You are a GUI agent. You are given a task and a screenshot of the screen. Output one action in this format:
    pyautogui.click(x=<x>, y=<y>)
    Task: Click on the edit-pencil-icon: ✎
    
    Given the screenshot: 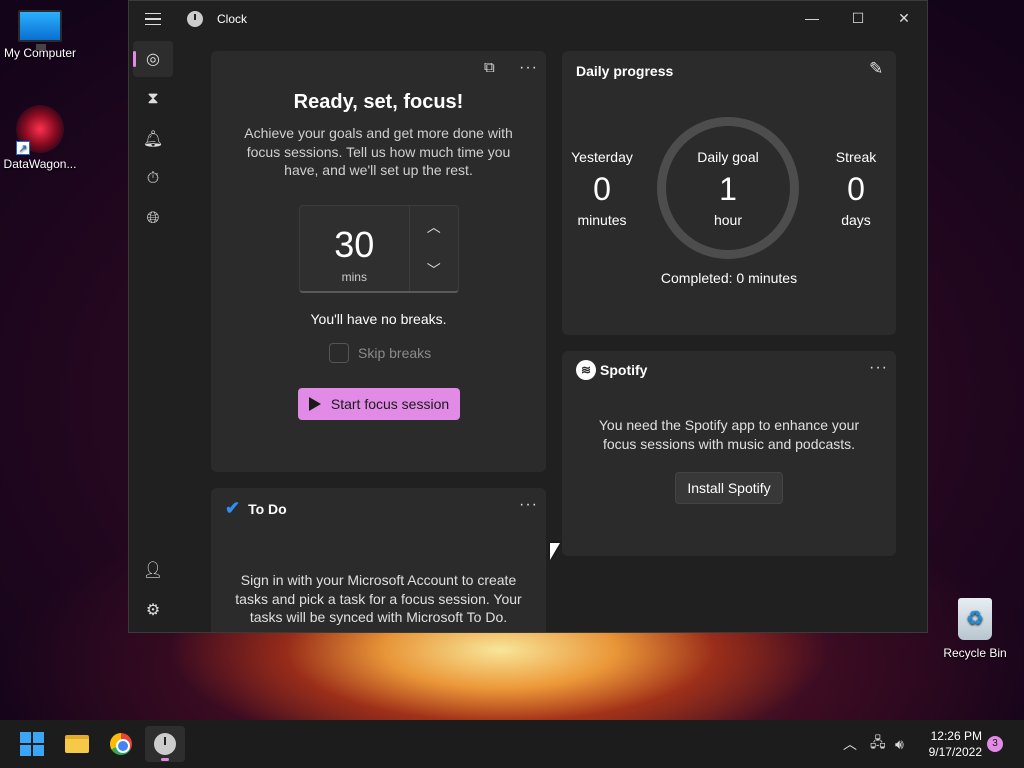 What is the action you would take?
    pyautogui.click(x=876, y=69)
    